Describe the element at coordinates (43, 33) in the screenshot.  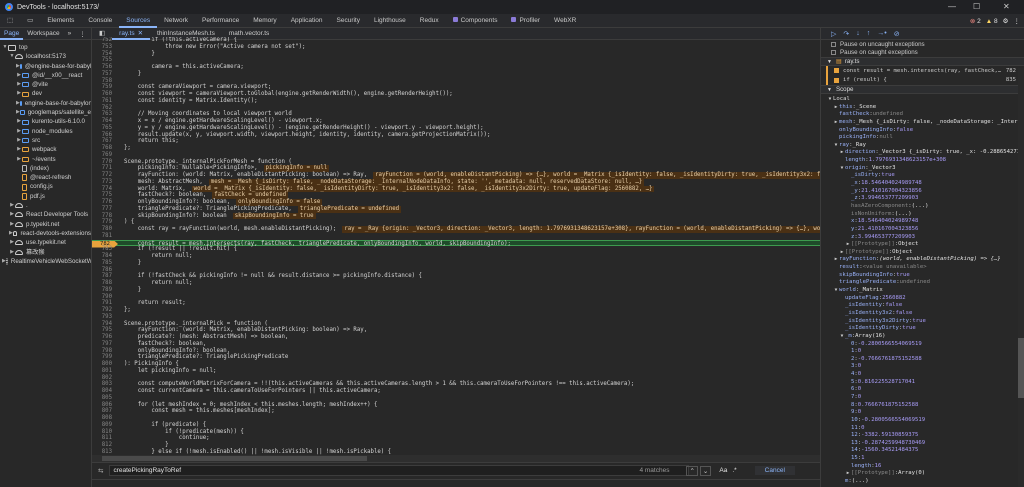
I see `tab-workspace: Workspace` at that location.